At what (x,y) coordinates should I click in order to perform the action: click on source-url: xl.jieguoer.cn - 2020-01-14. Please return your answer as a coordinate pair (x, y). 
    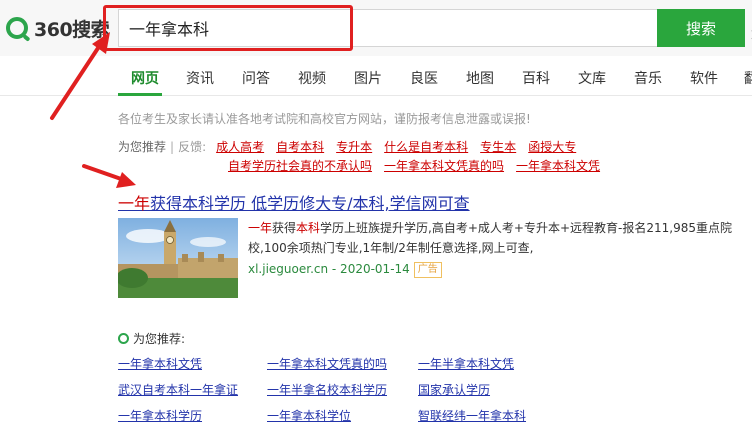
    Looking at the image, I should click on (329, 269).